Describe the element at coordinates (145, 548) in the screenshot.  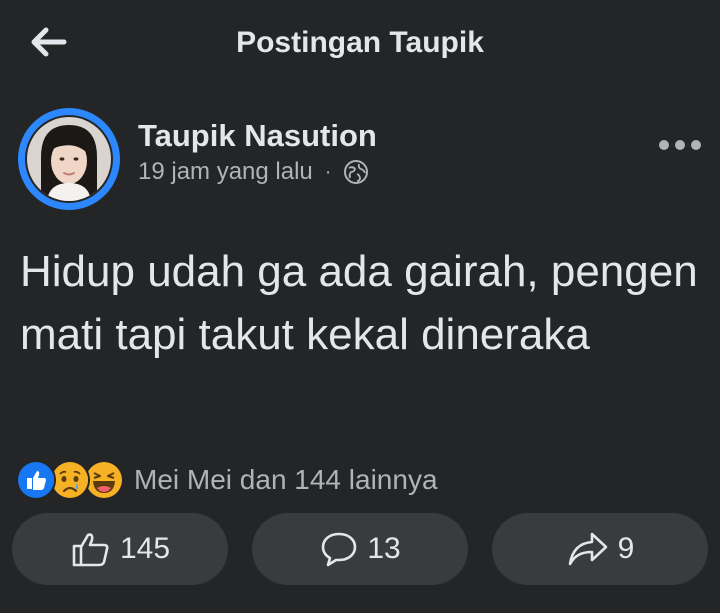
I see `like-count: 145` at that location.